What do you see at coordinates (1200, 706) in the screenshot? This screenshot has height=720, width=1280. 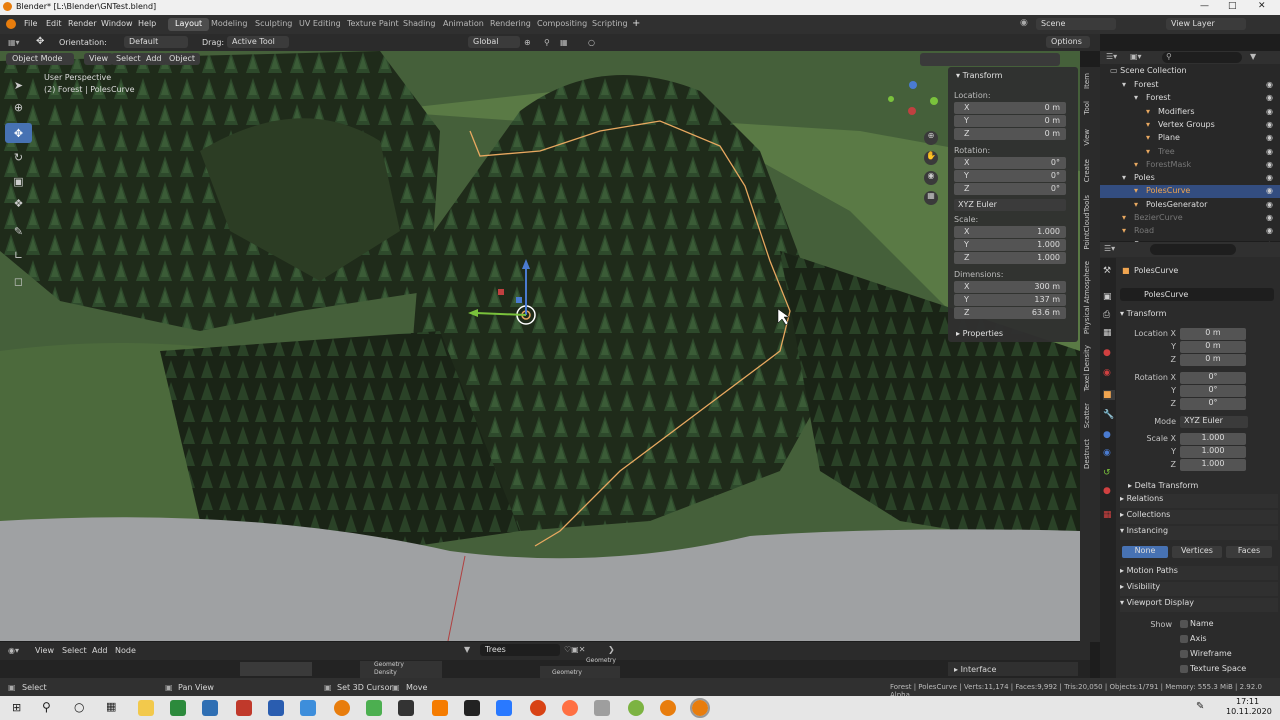 I see `pen-icon: ✎` at bounding box center [1200, 706].